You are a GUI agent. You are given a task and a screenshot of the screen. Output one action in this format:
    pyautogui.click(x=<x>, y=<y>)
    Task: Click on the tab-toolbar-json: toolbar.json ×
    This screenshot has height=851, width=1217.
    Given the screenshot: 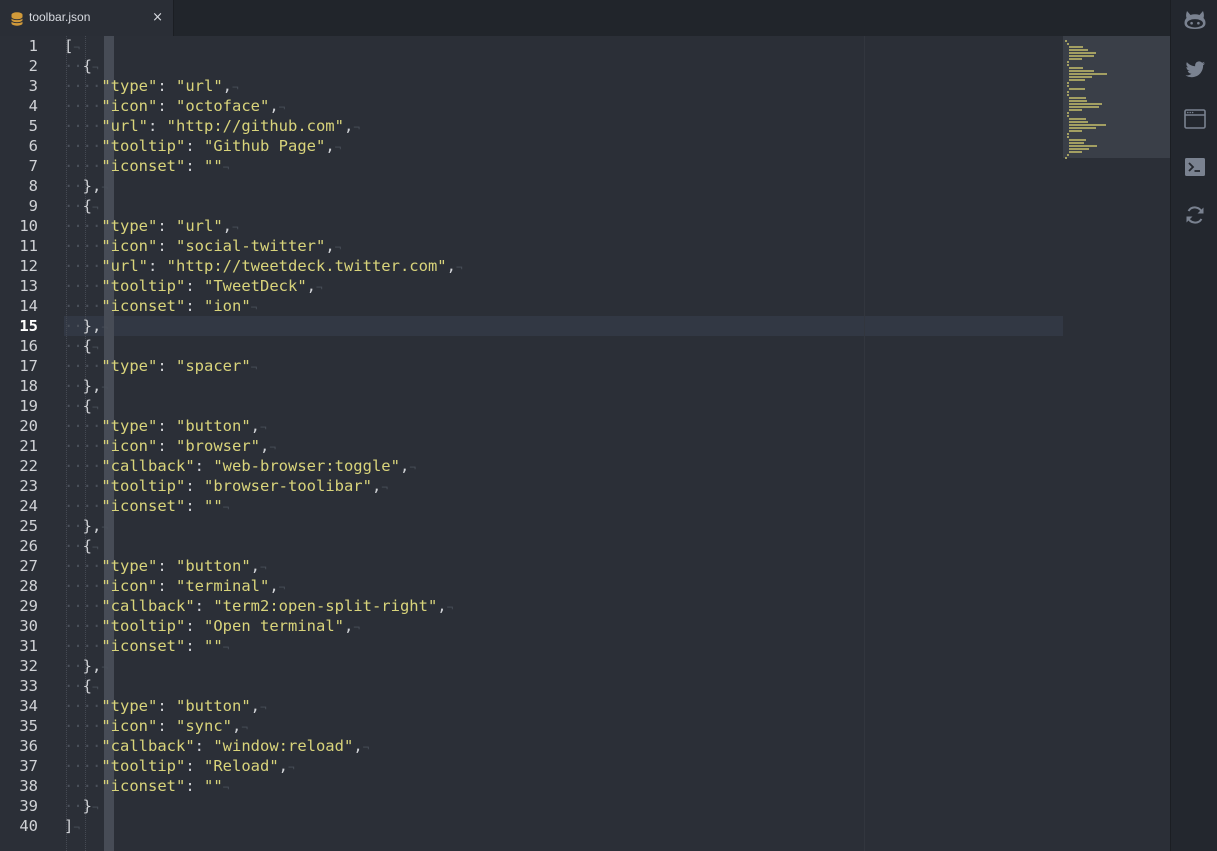 What is the action you would take?
    pyautogui.click(x=87, y=18)
    